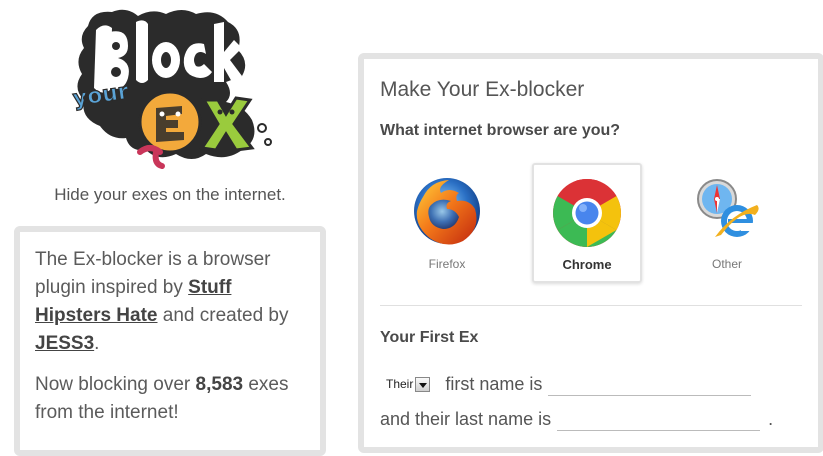 The height and width of the screenshot is (456, 823). What do you see at coordinates (771, 418) in the screenshot?
I see `trailing-period: .` at bounding box center [771, 418].